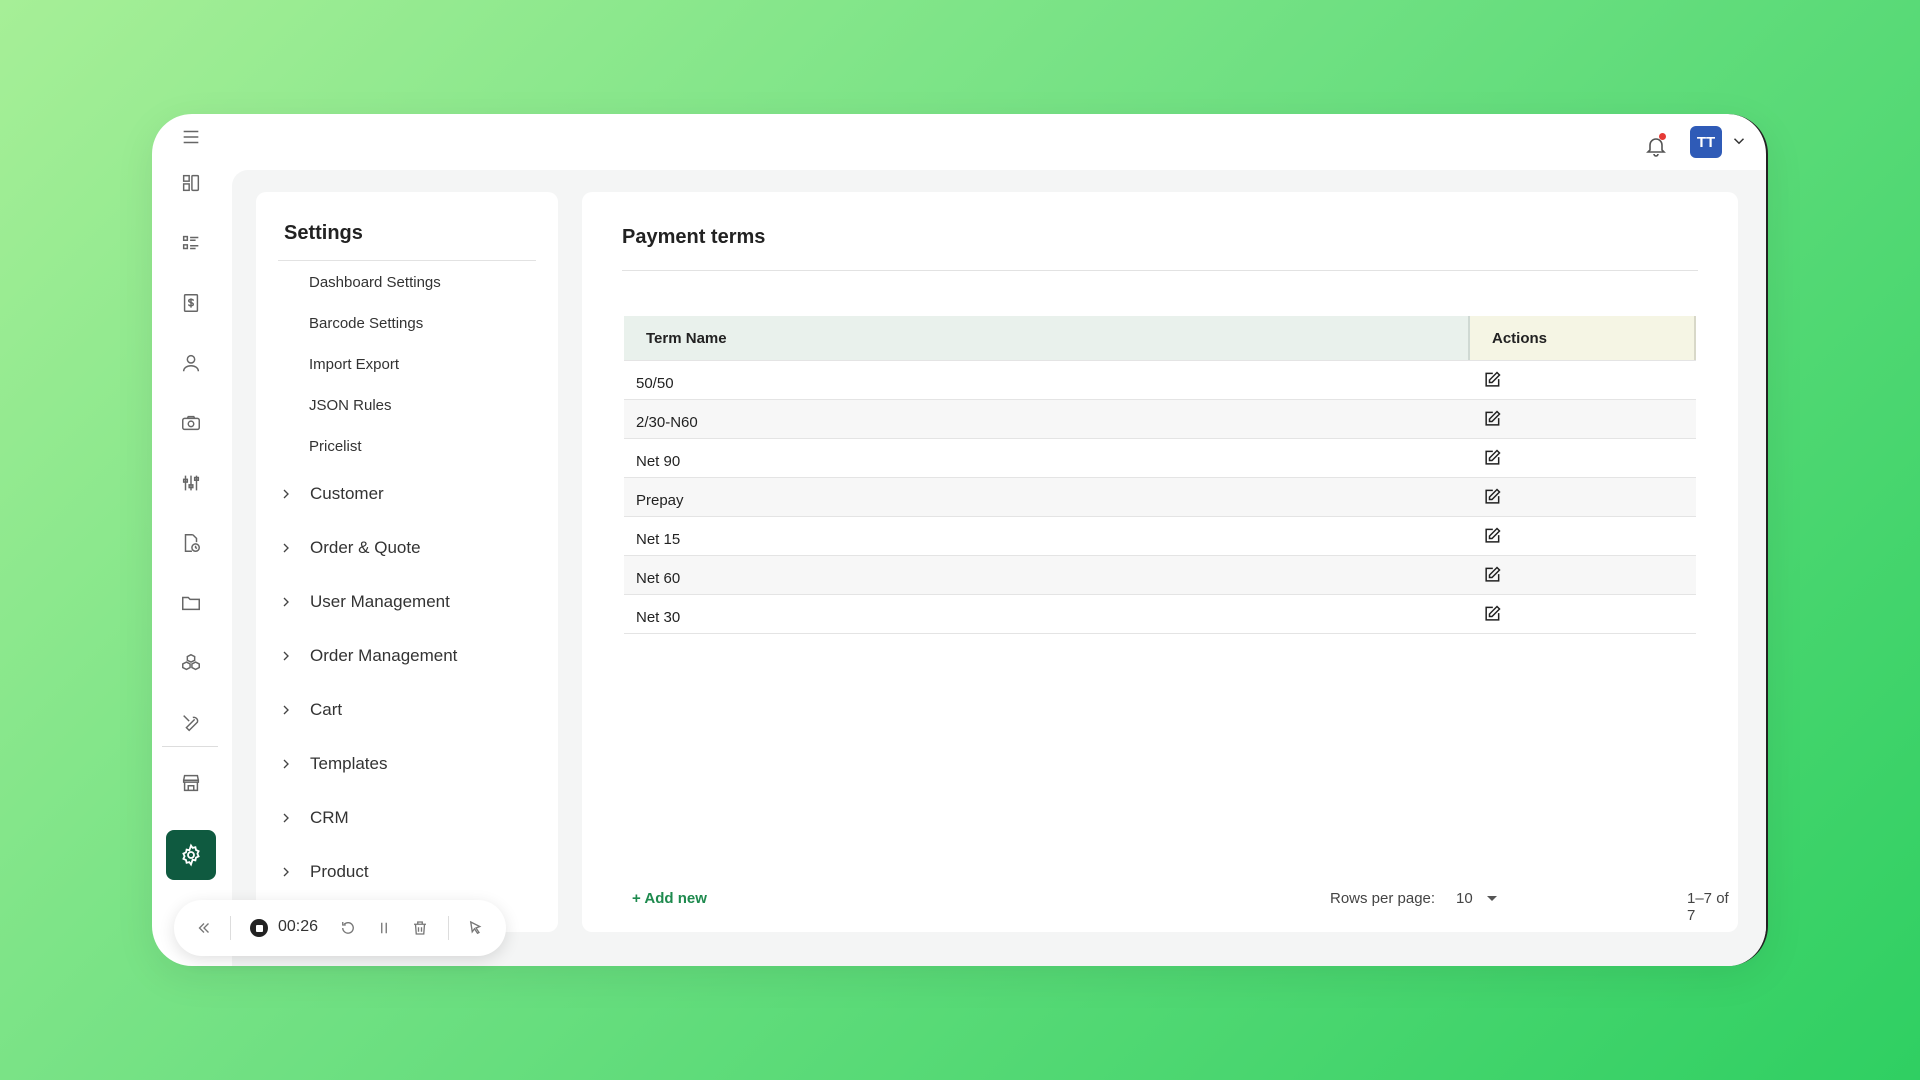 The image size is (1920, 1080). What do you see at coordinates (191, 137) in the screenshot?
I see `menu-icon` at bounding box center [191, 137].